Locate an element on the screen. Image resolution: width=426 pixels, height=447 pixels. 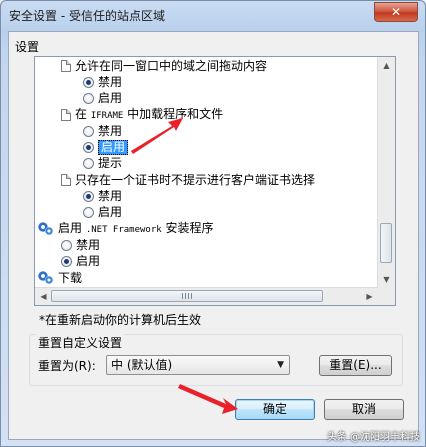
chevron-down-icon: ▼ is located at coordinates (280, 365).